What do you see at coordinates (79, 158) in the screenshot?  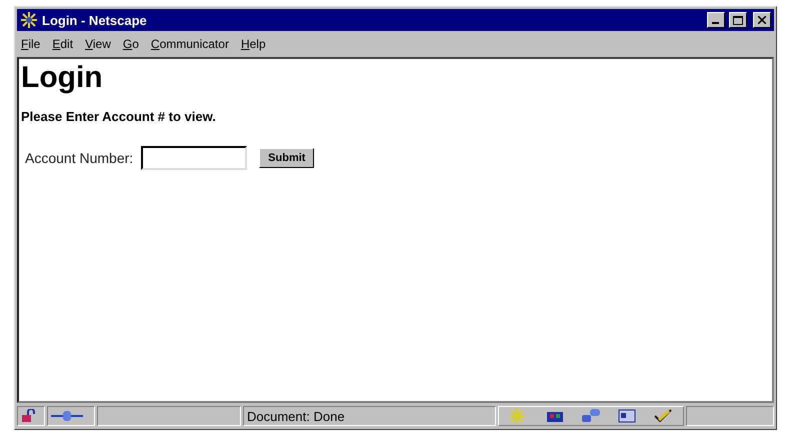 I see `field-label: Account Number:` at bounding box center [79, 158].